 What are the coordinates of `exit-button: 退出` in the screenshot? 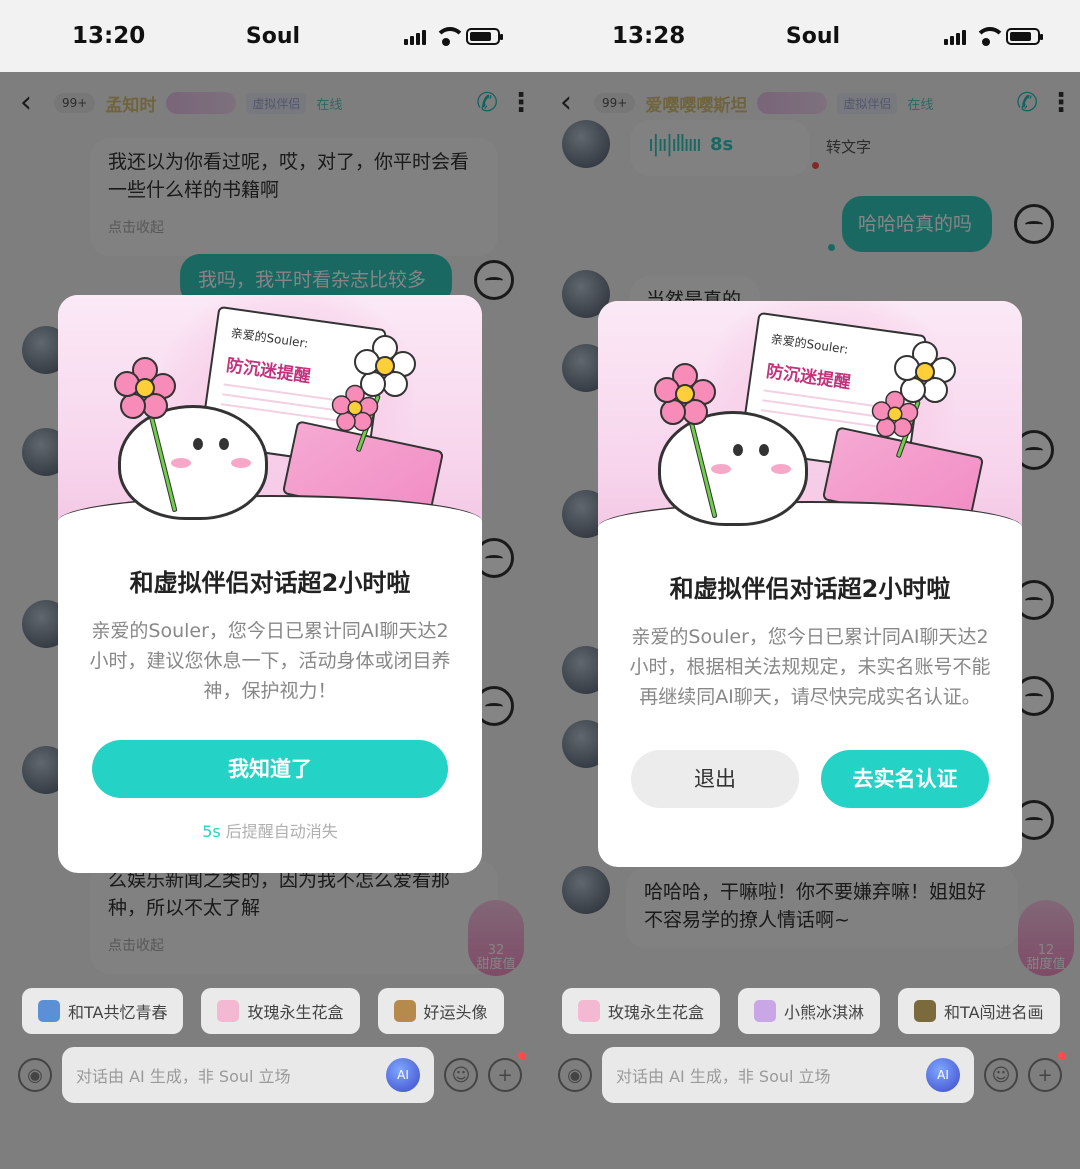 It's located at (715, 779).